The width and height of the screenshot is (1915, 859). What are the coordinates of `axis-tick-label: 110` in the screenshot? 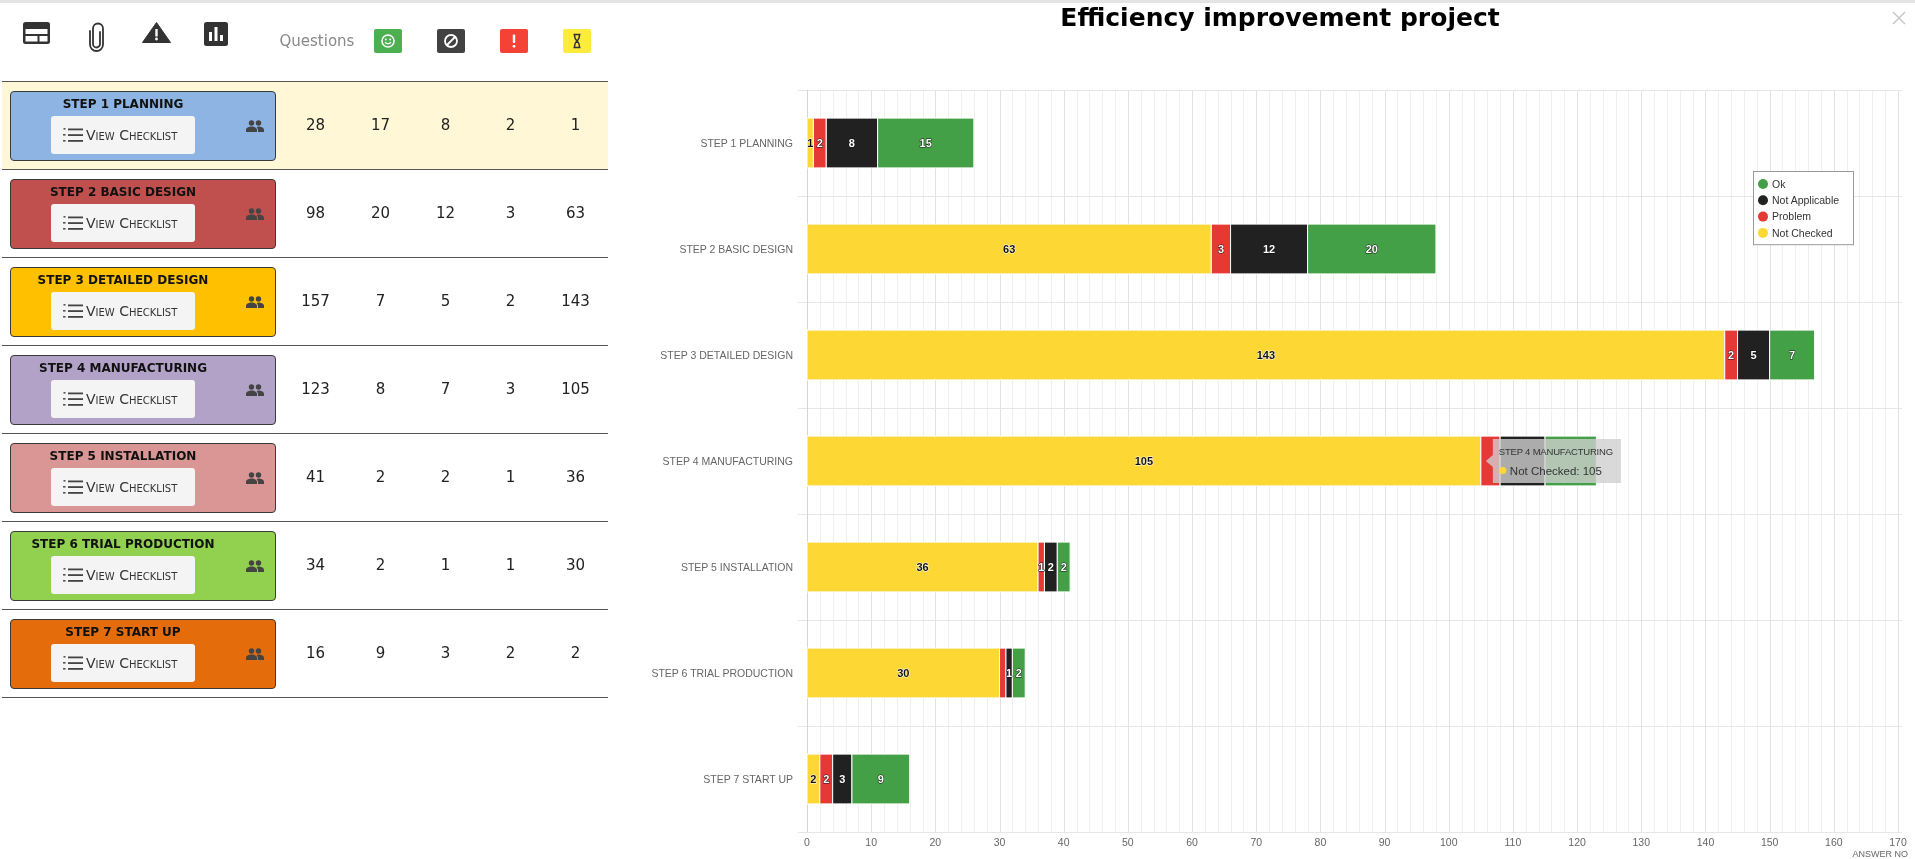 It's located at (1513, 842).